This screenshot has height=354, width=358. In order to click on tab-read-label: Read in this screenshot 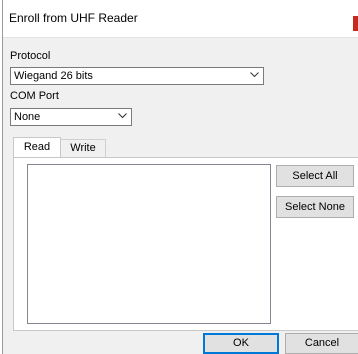, I will do `click(37, 147)`.